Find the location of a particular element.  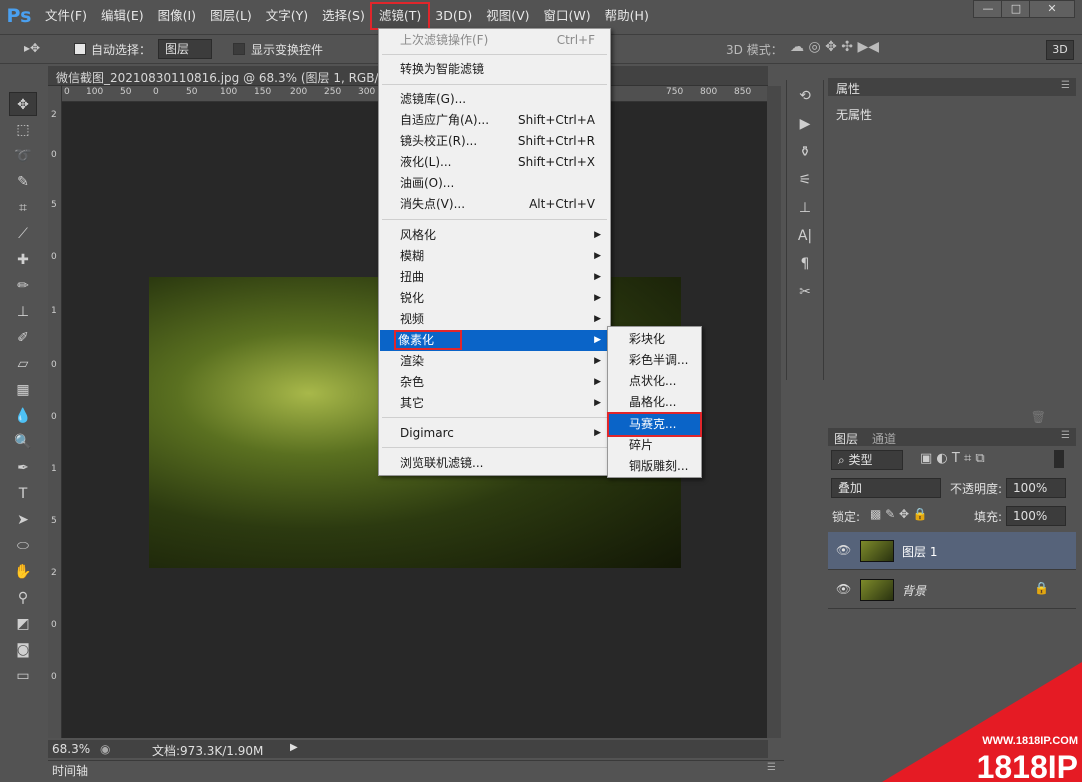

gradient-tool-icon: ▦ is located at coordinates (23, 390).